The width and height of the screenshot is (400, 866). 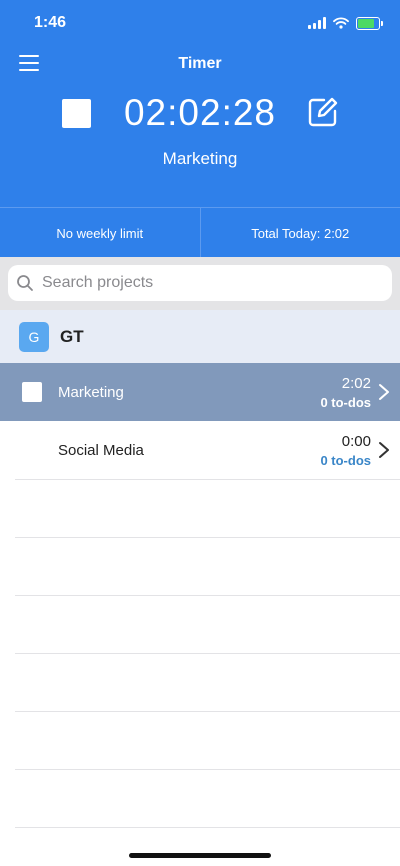 What do you see at coordinates (341, 23) in the screenshot?
I see `wifi-icon` at bounding box center [341, 23].